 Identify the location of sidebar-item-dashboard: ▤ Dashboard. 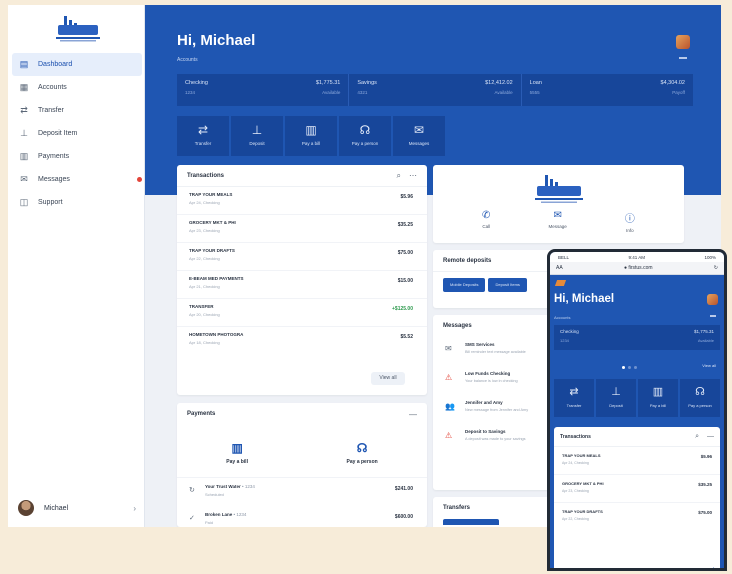
(77, 64).